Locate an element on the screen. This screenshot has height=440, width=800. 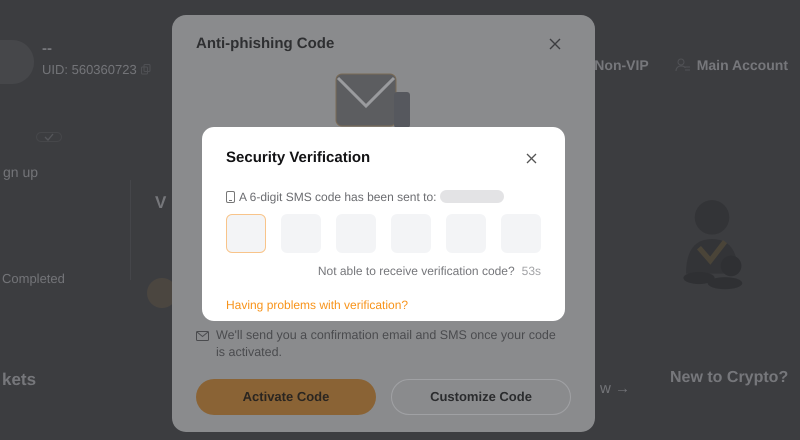
header-item: Main Account is located at coordinates (742, 65).